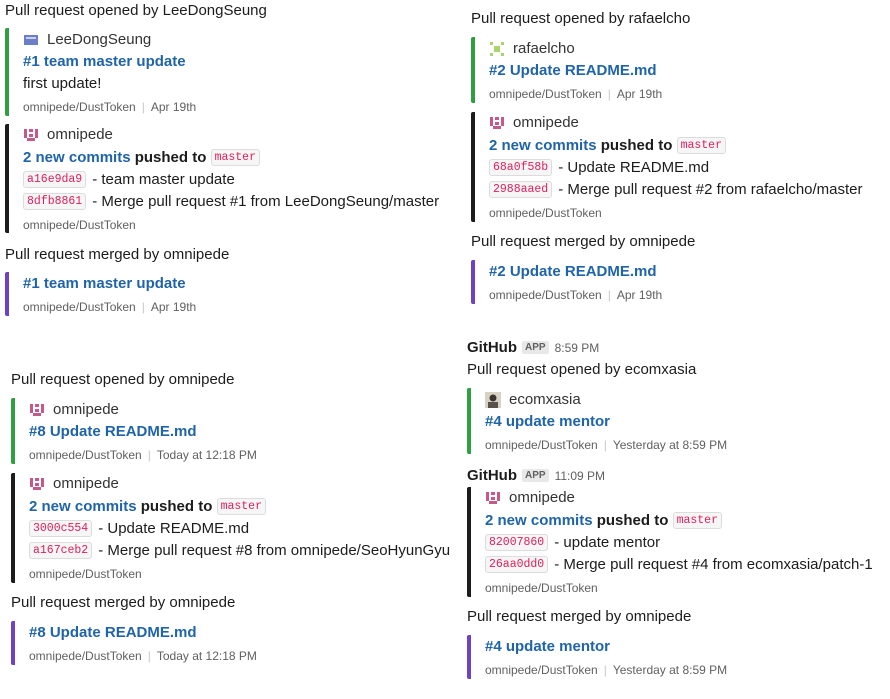  What do you see at coordinates (517, 542) in the screenshot?
I see `commit-sha: 82007860` at bounding box center [517, 542].